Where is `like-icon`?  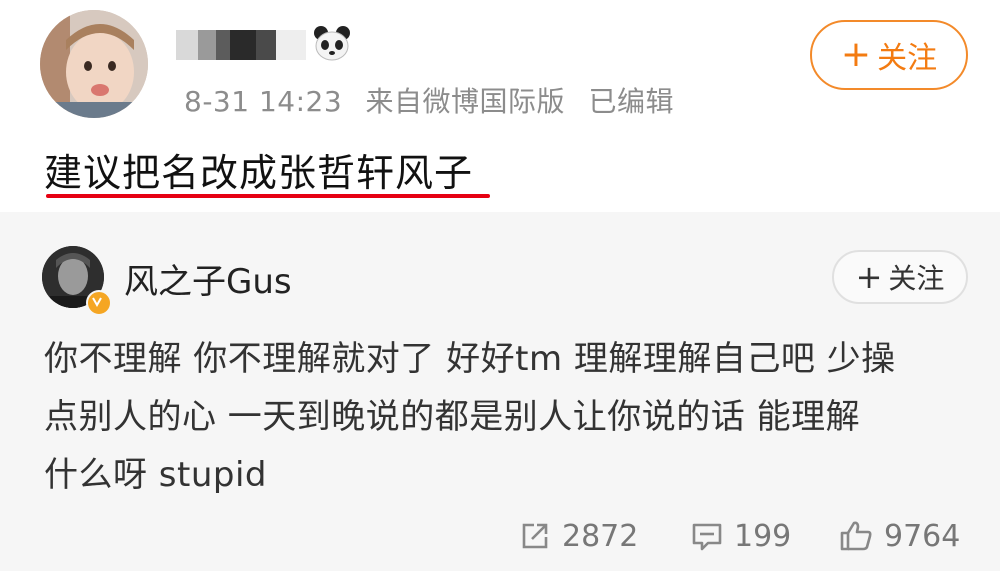
like-icon is located at coordinates (856, 536).